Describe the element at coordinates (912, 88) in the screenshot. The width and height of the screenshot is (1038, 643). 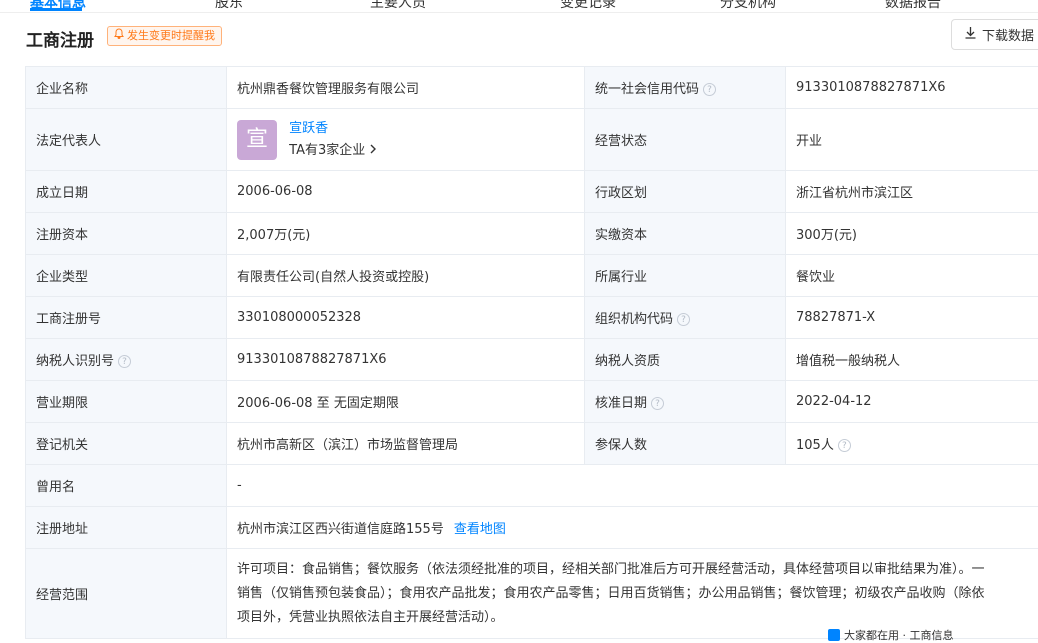
I see `credit-code-value: 913301087882787​1X6` at that location.